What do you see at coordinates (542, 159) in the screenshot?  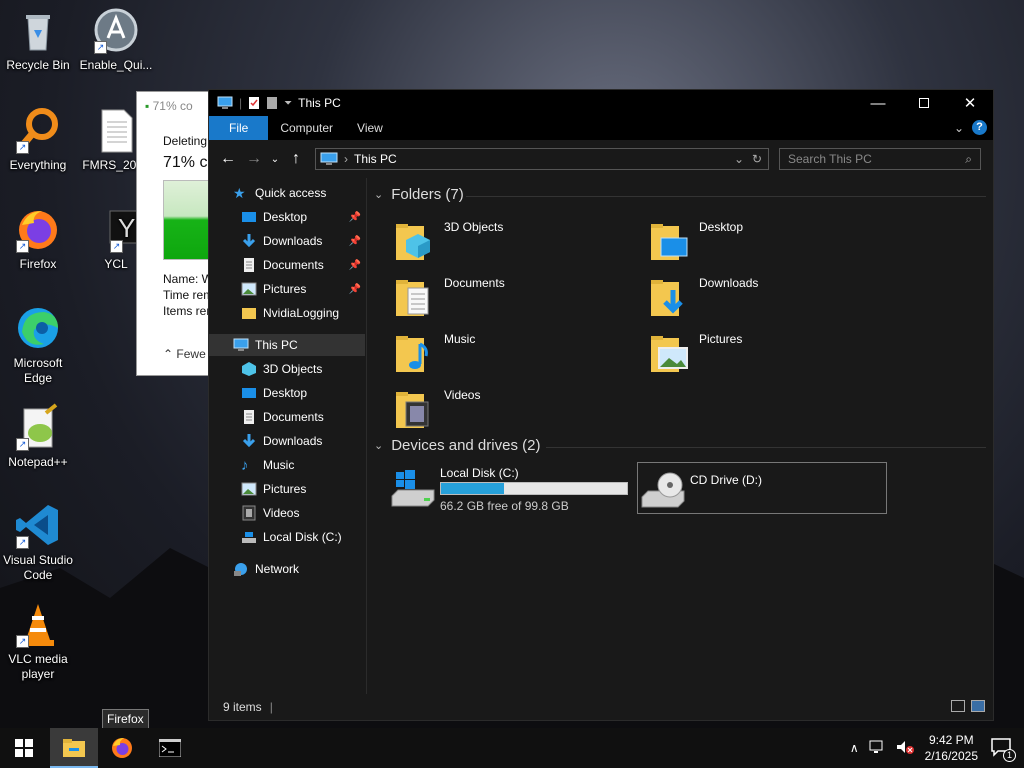 I see `address-bar: › This PC ⌄ ↻` at bounding box center [542, 159].